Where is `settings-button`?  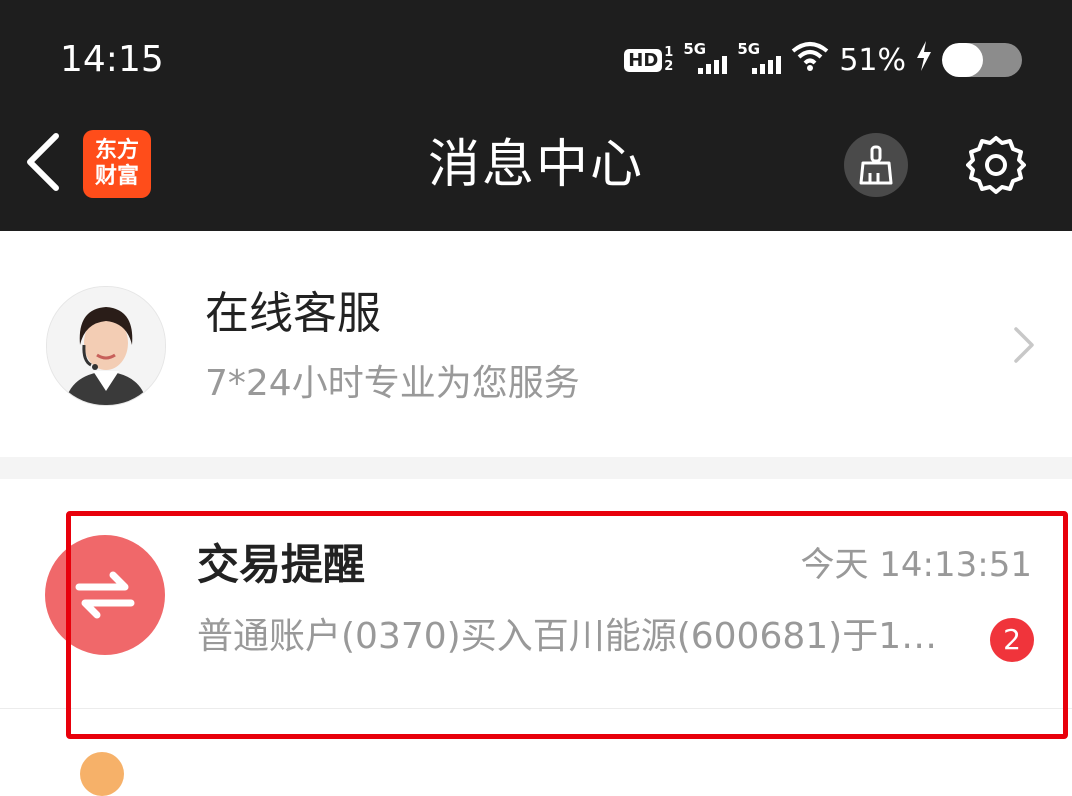
settings-button is located at coordinates (996, 165).